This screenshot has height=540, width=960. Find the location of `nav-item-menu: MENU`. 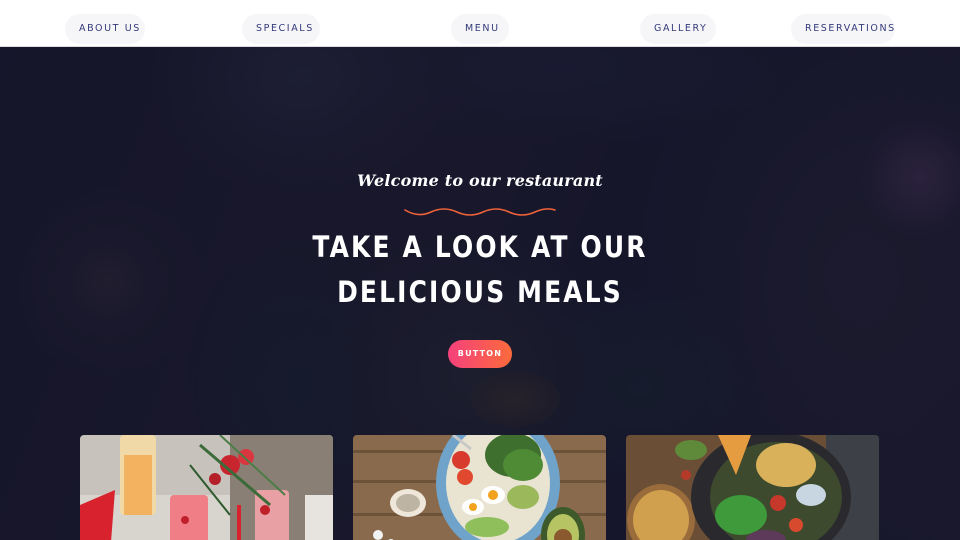

nav-item-menu: MENU is located at coordinates (480, 29).